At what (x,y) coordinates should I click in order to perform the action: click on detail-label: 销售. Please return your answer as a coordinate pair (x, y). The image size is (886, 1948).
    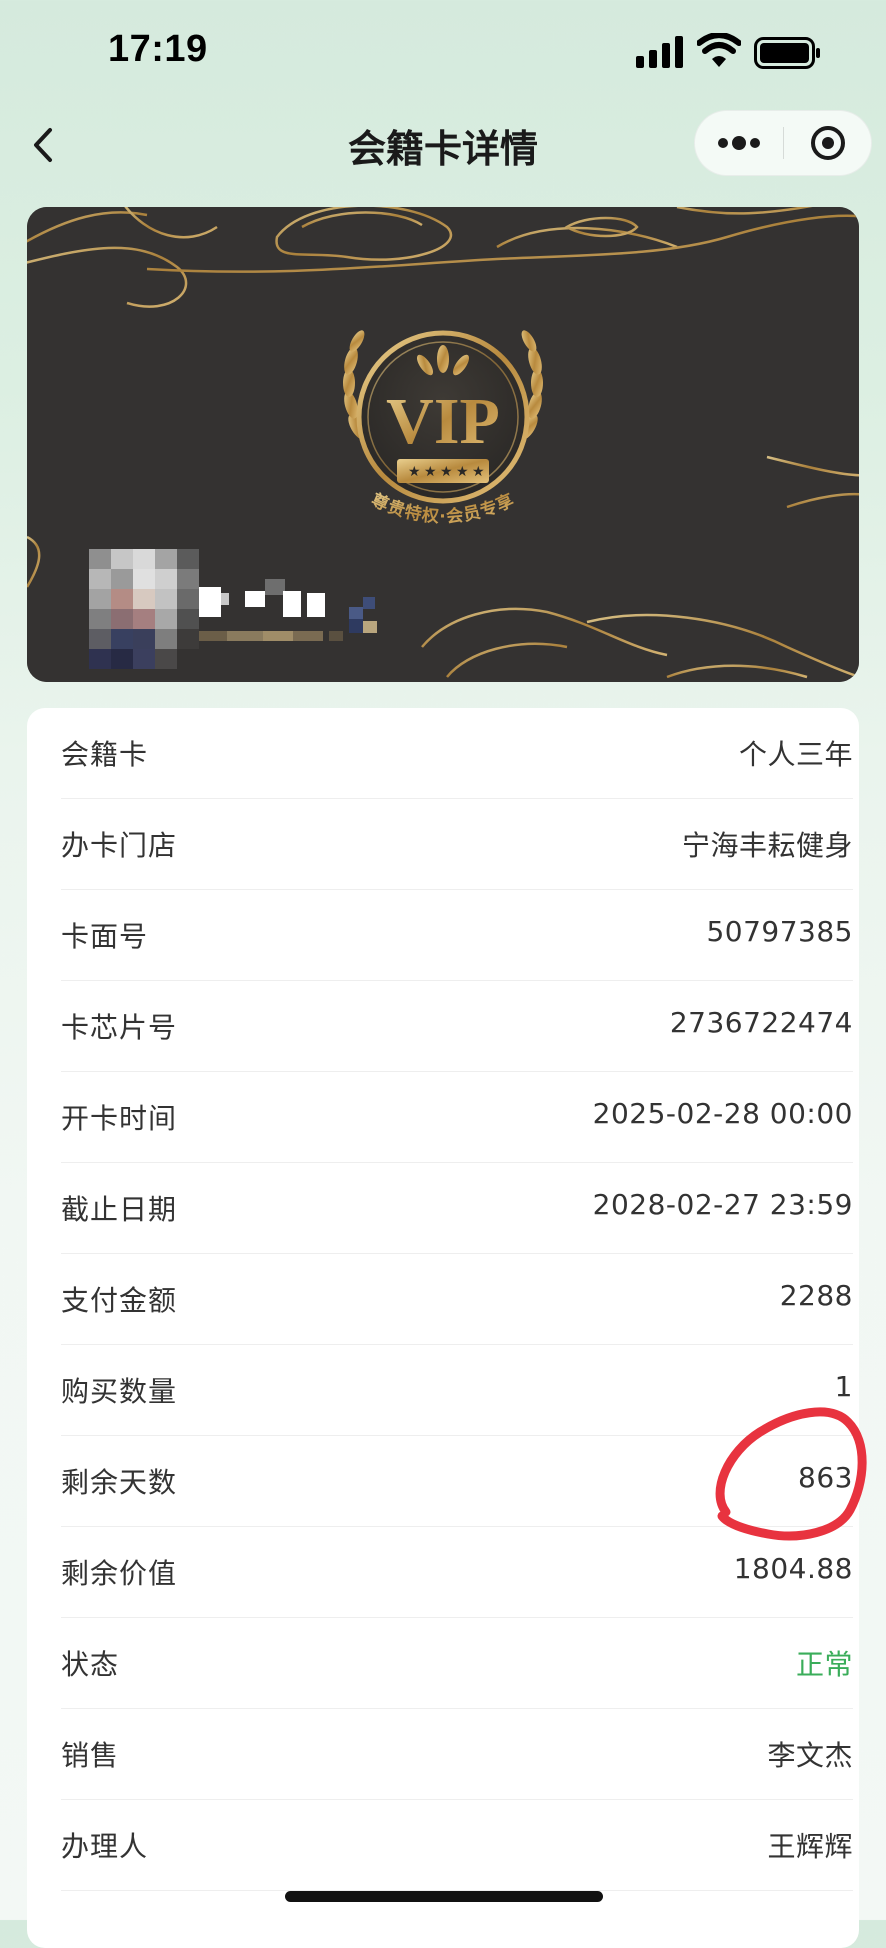
    Looking at the image, I should click on (90, 1755).